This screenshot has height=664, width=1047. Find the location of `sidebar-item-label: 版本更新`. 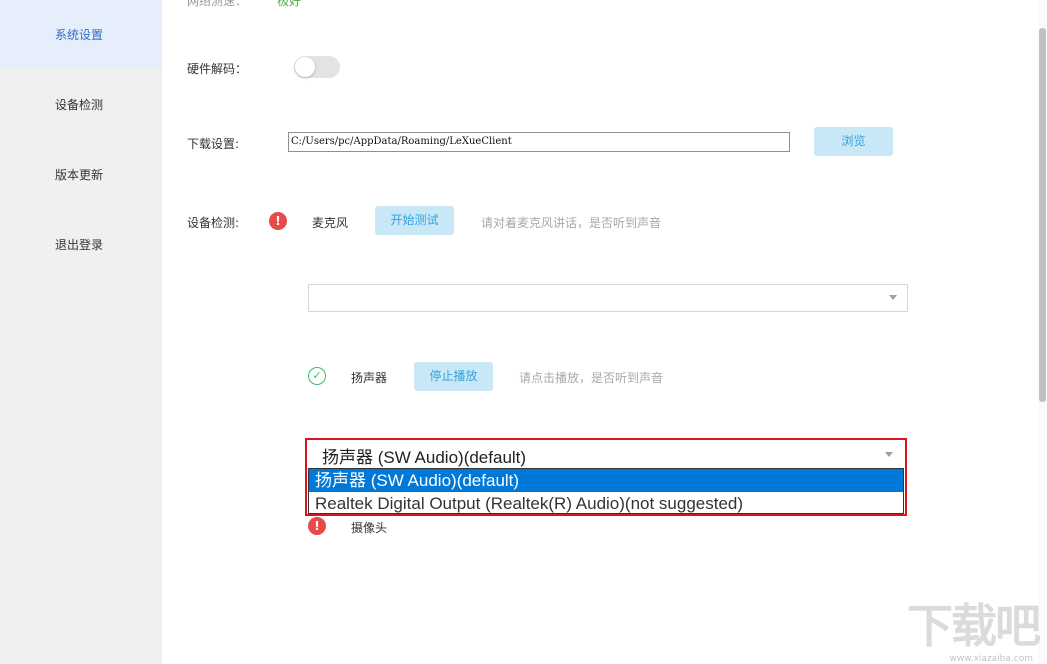

sidebar-item-label: 版本更新 is located at coordinates (79, 175).